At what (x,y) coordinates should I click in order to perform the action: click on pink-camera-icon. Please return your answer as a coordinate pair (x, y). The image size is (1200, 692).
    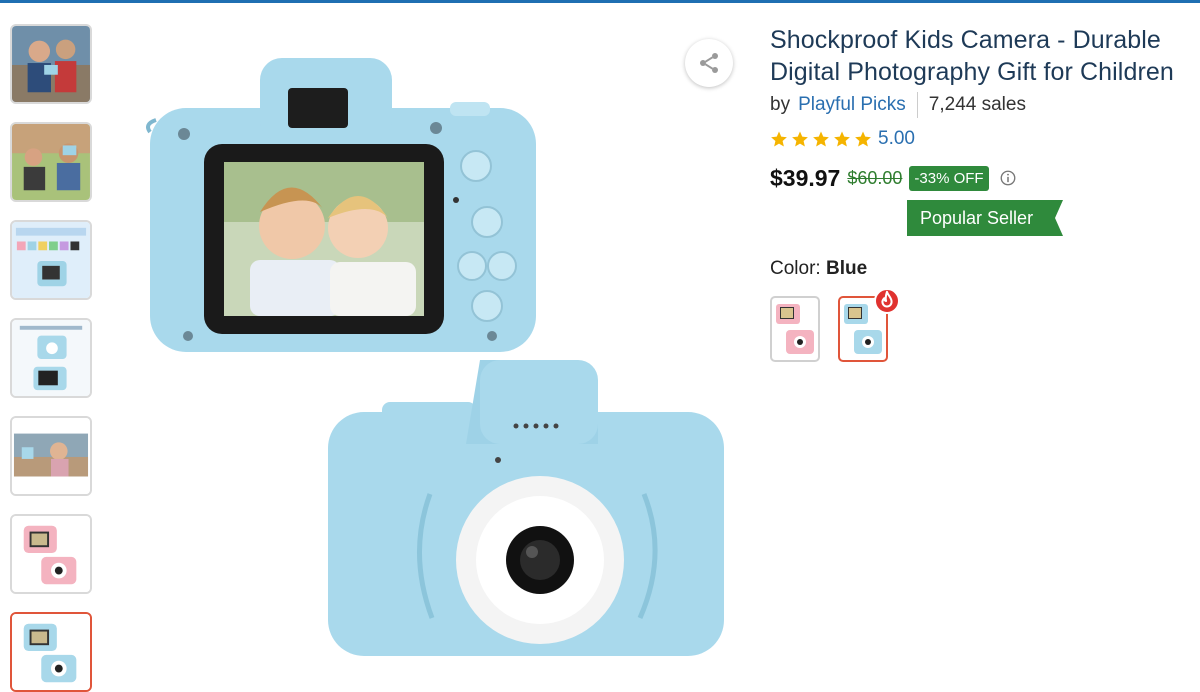
    Looking at the image, I should click on (795, 329).